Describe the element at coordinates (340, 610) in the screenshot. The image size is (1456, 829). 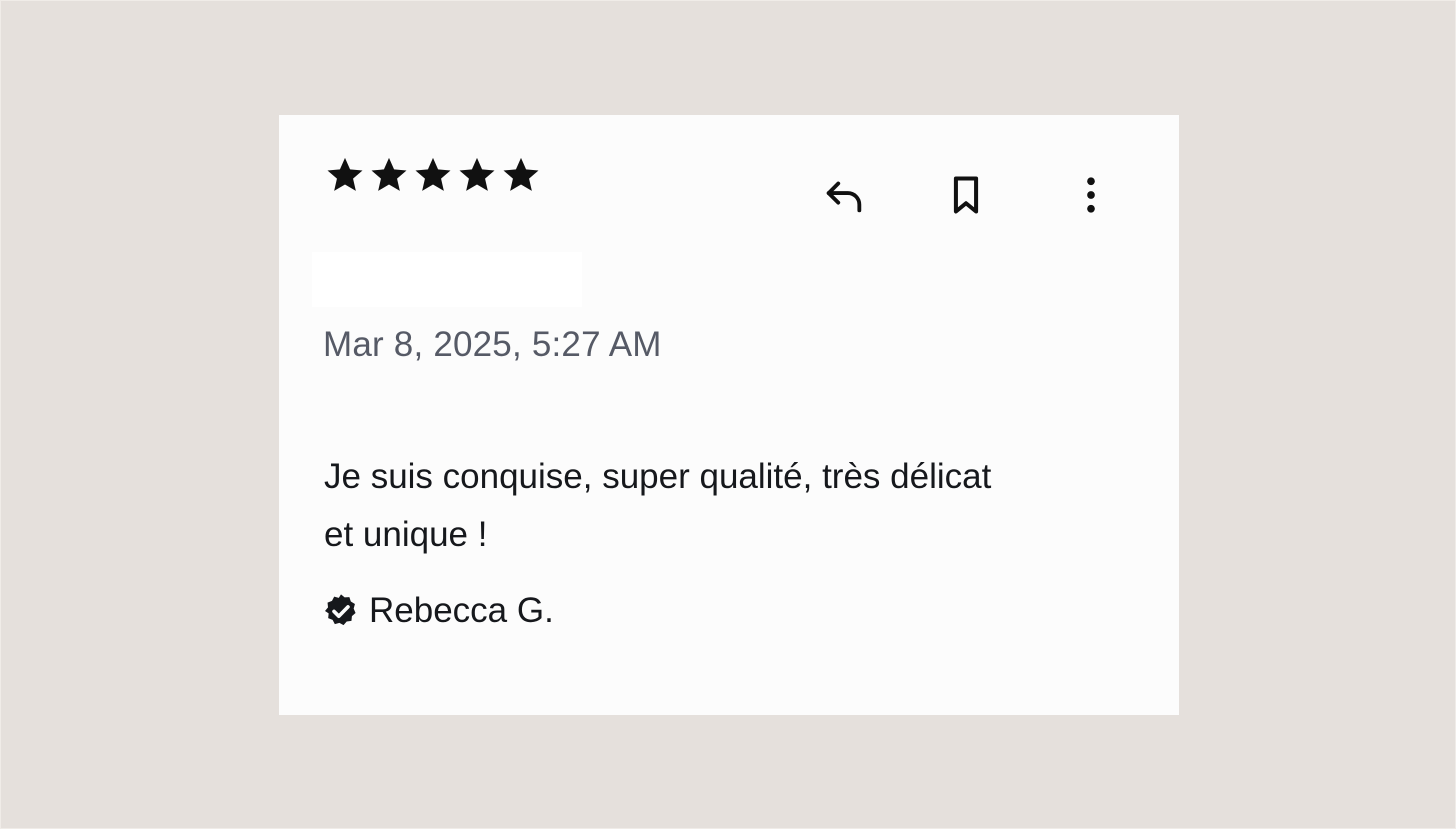
I see `verified-badge-icon` at that location.